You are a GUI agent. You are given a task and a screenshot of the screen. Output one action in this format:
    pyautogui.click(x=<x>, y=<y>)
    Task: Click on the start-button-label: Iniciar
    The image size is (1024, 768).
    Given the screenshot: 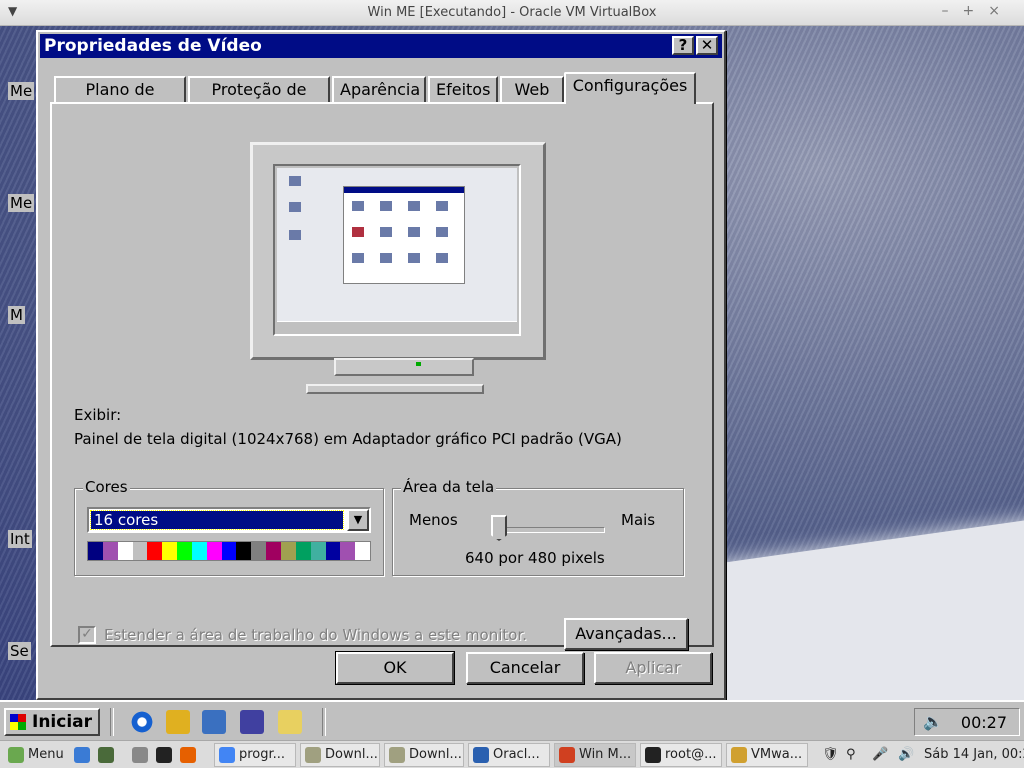 What is the action you would take?
    pyautogui.click(x=62, y=722)
    